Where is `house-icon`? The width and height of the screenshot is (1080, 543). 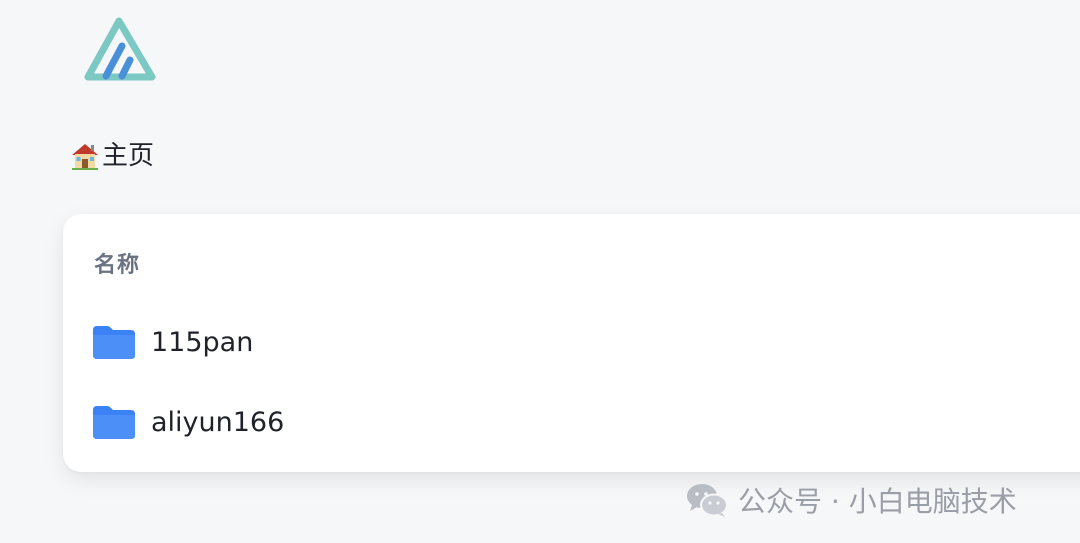
house-icon is located at coordinates (85, 157).